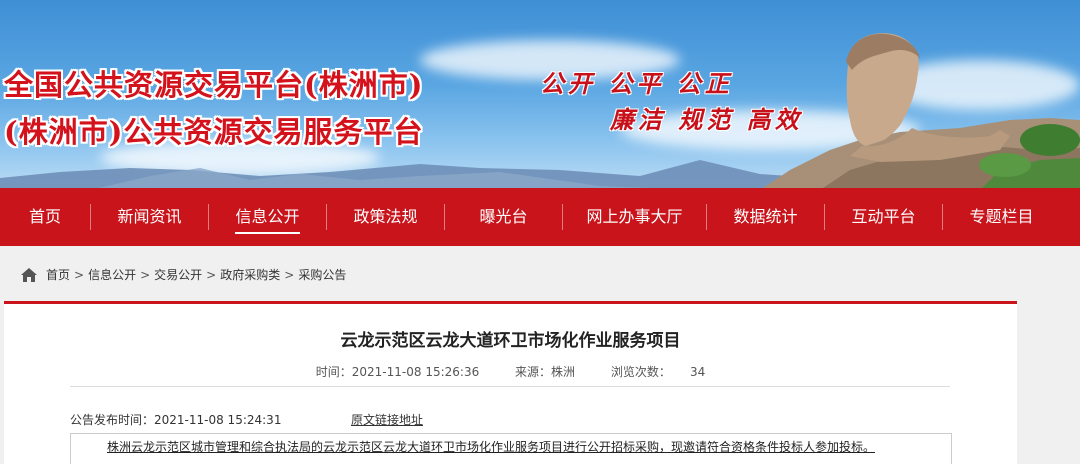  I want to click on nav-item-news: 新闻资讯, so click(149, 217).